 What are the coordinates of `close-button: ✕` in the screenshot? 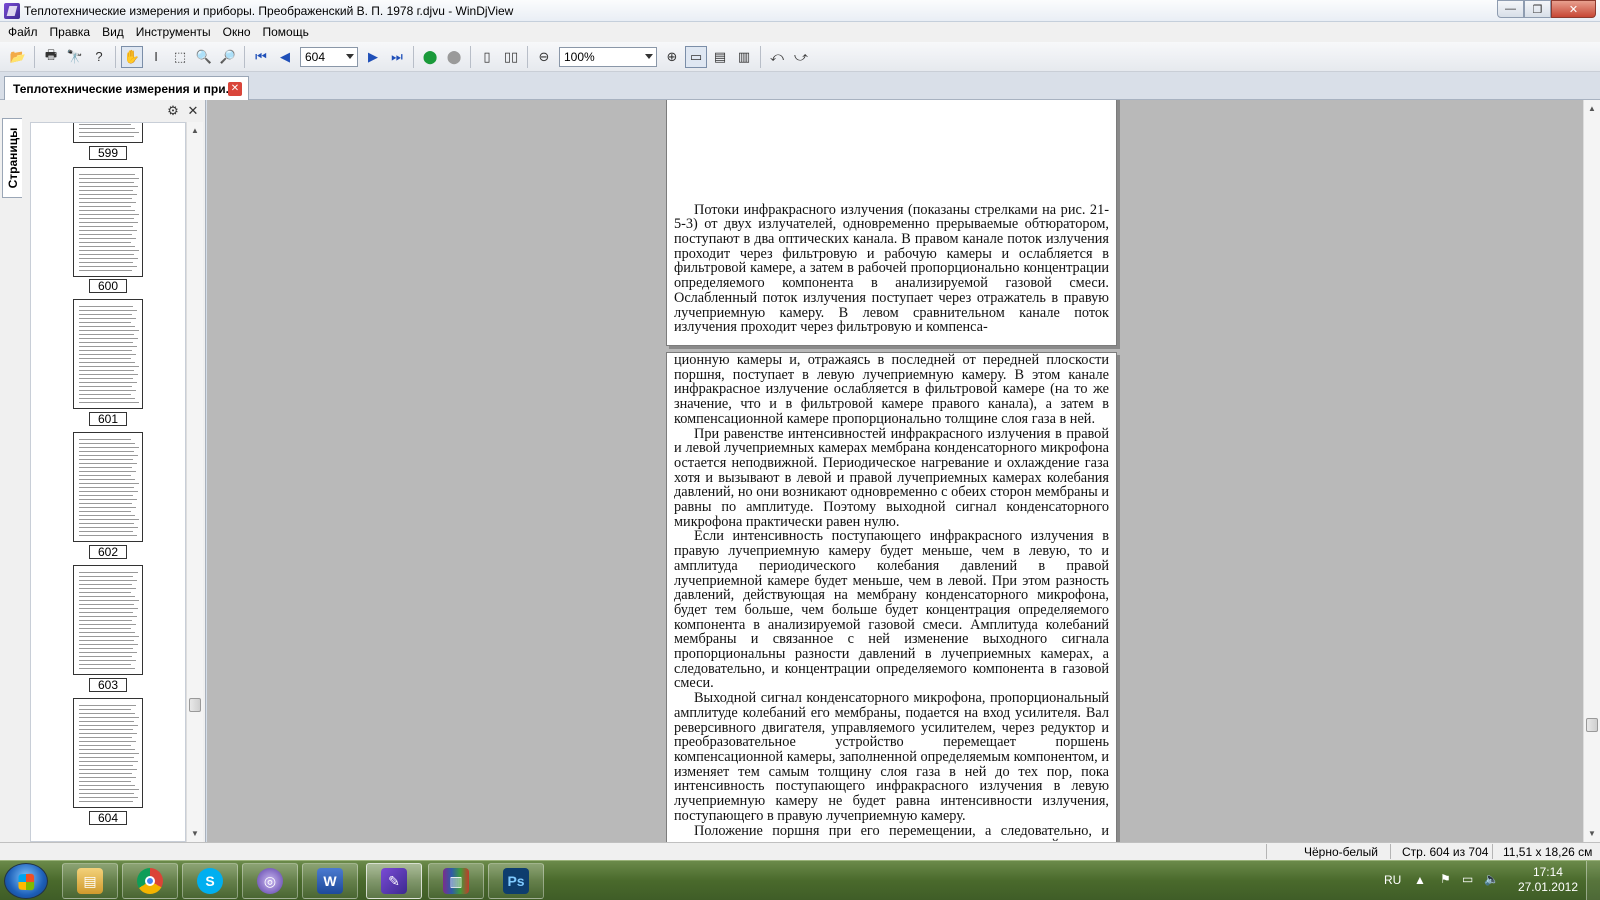 It's located at (1573, 9).